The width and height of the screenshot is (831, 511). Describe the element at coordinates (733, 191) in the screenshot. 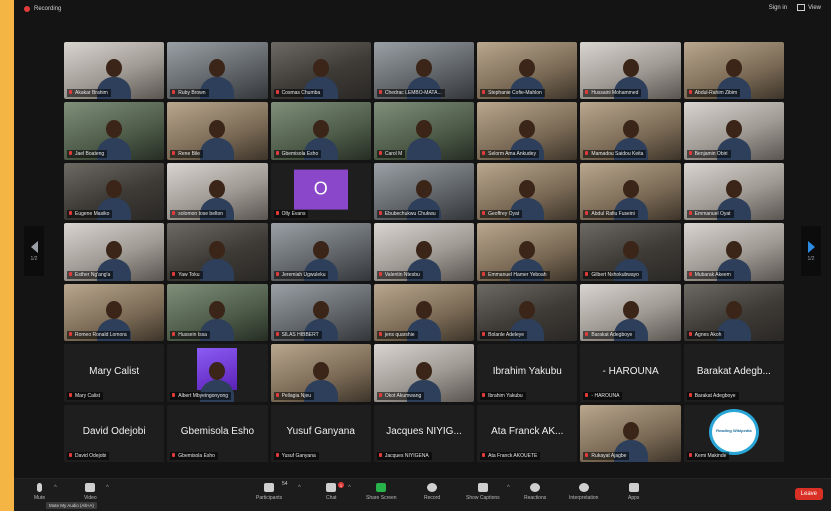

I see `participant-tile: Emmanuel Oyat` at that location.